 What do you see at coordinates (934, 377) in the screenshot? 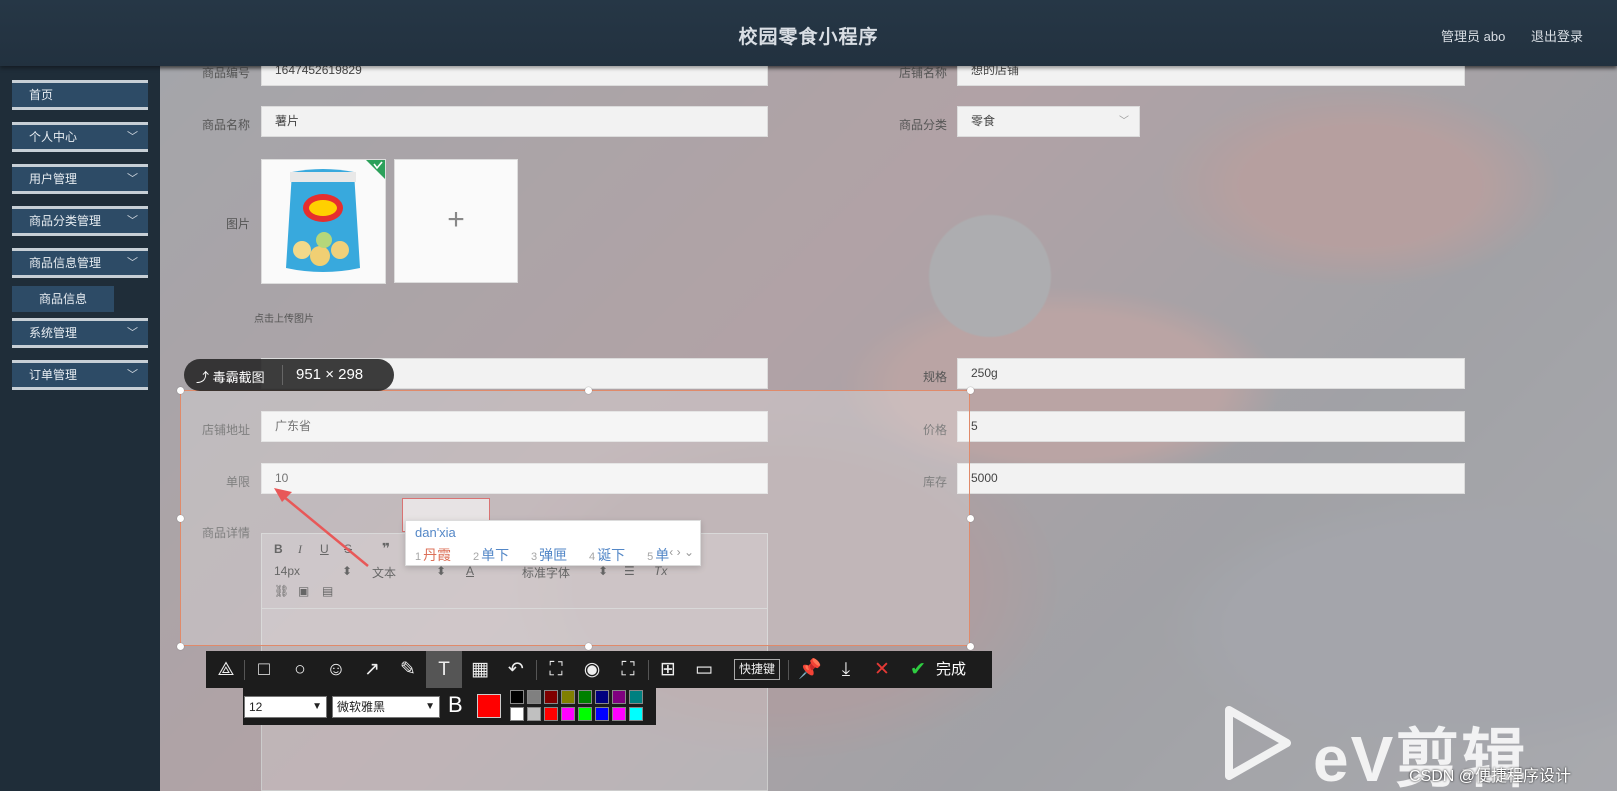
I see `spec-label: 规格` at bounding box center [934, 377].